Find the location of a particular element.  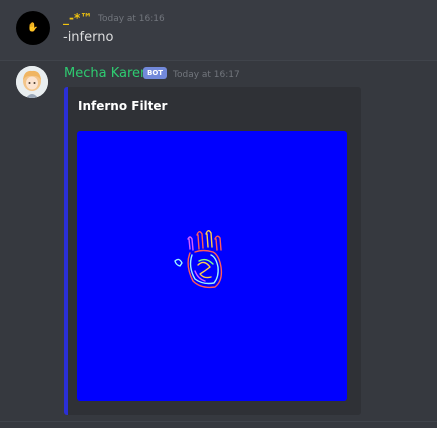

message-text: -inferno is located at coordinates (88, 37).